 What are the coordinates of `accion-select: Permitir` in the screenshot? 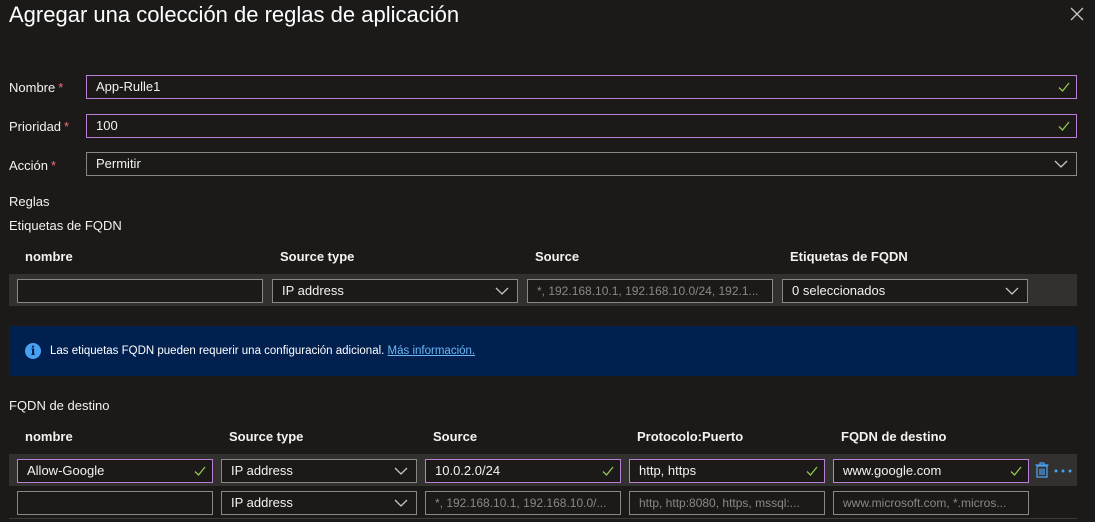 It's located at (581, 164).